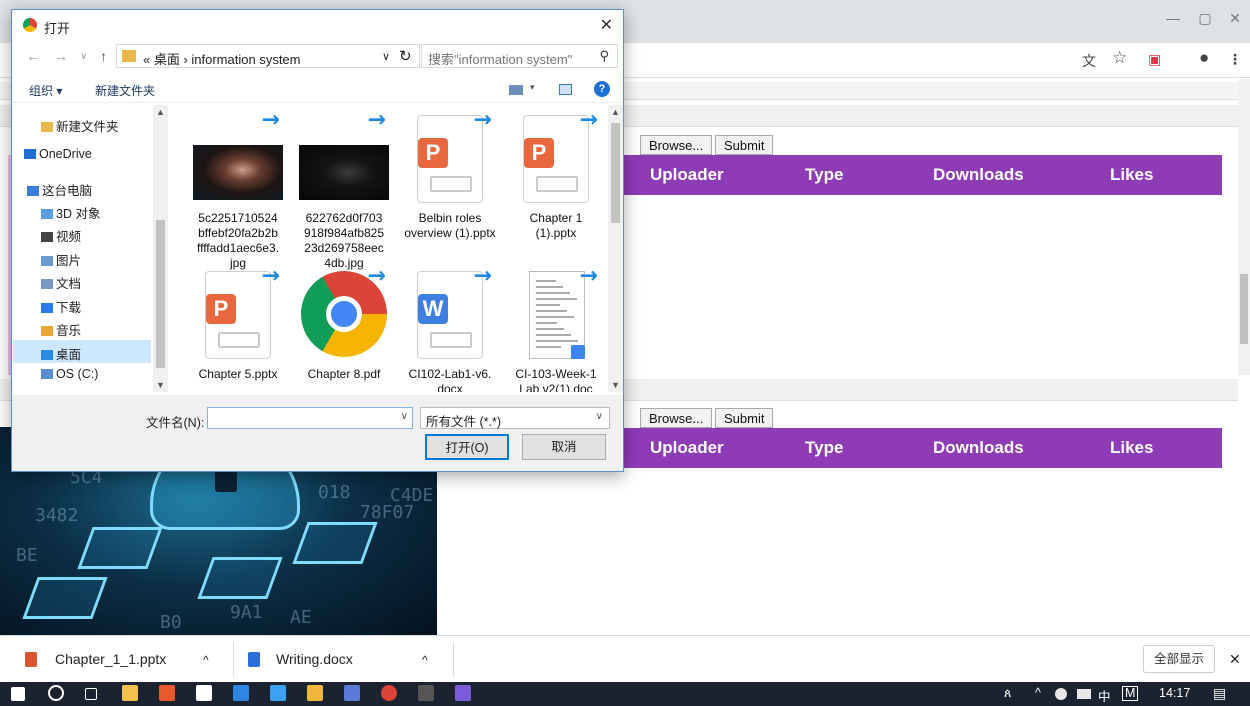 The image size is (1250, 706). Describe the element at coordinates (1089, 61) in the screenshot. I see `translate-icon: 文` at that location.